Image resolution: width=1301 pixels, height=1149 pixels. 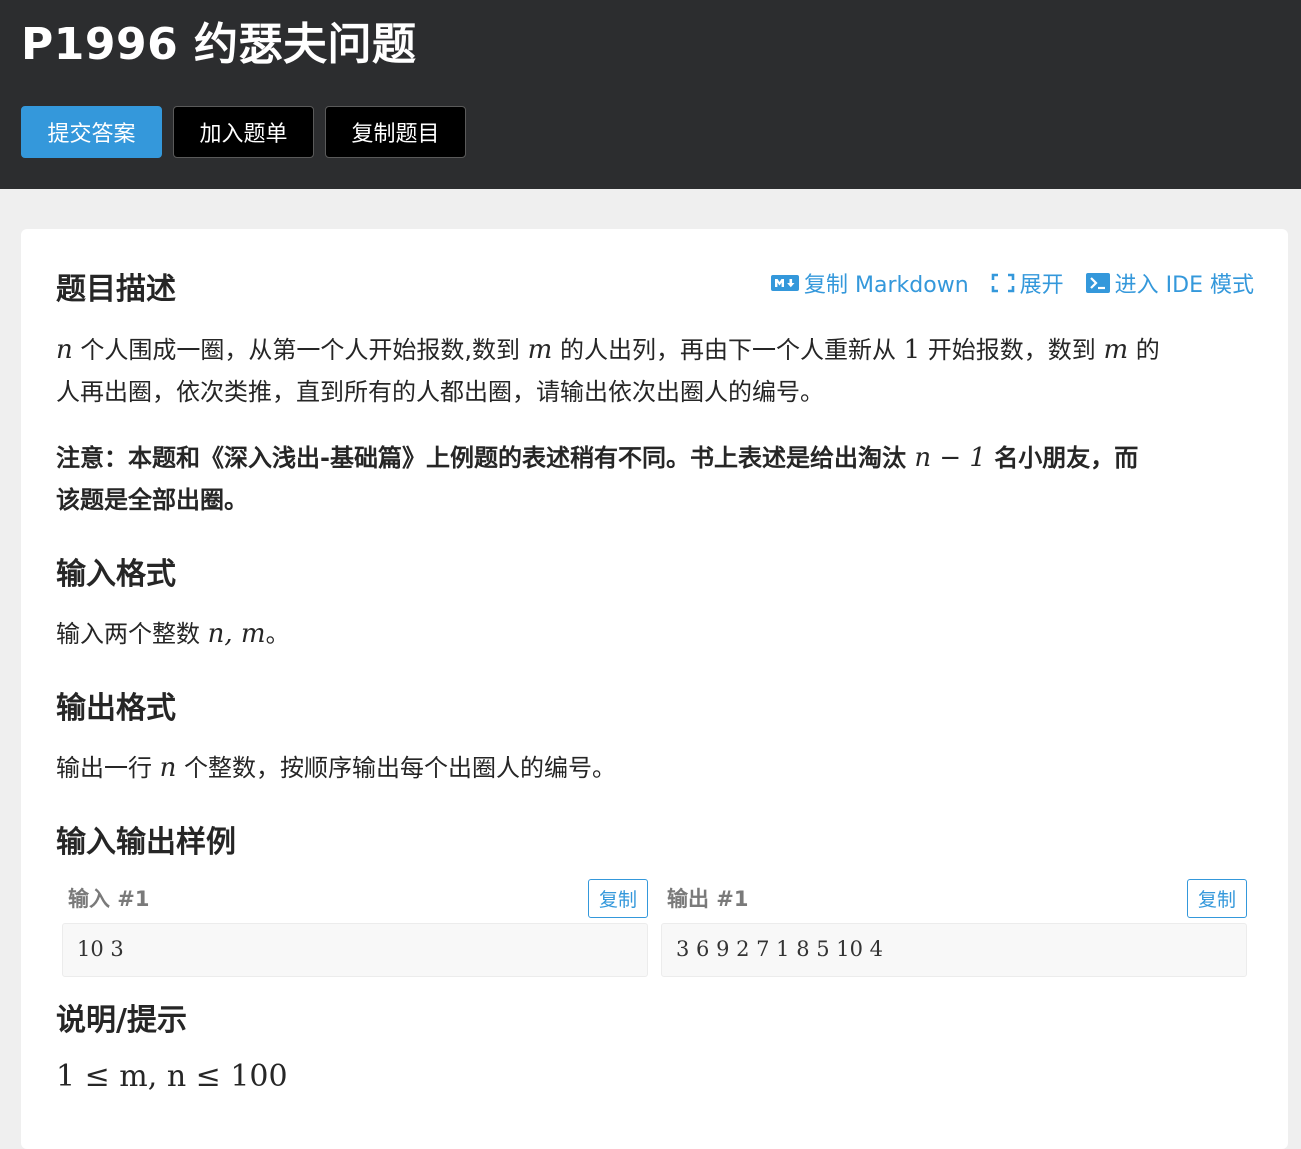 What do you see at coordinates (219, 44) in the screenshot?
I see `page-title: P1996 约瑟夫问题` at bounding box center [219, 44].